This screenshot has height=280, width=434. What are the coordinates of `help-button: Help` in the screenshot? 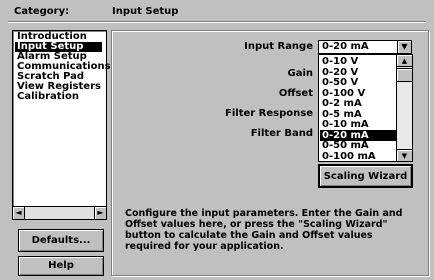 It's located at (61, 266).